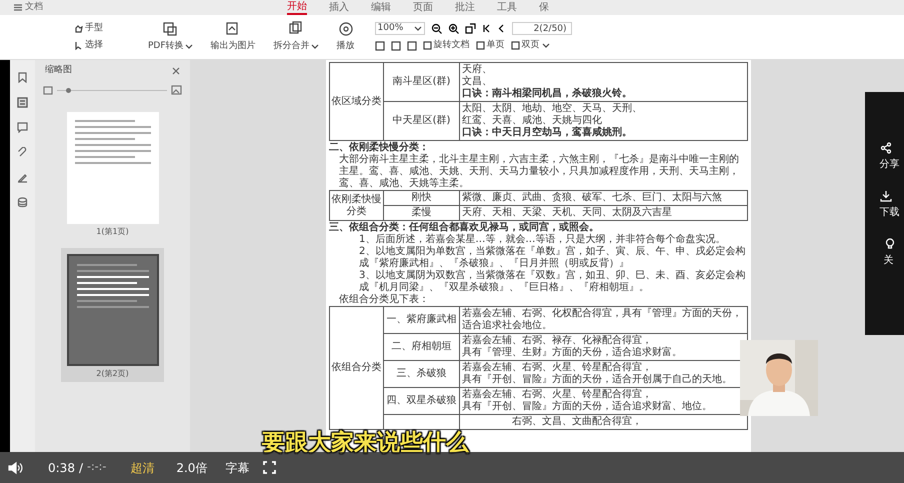 This screenshot has height=483, width=904. What do you see at coordinates (356, 206) in the screenshot?
I see `table-cell-text: 依刚柔快慢分类` at bounding box center [356, 206].